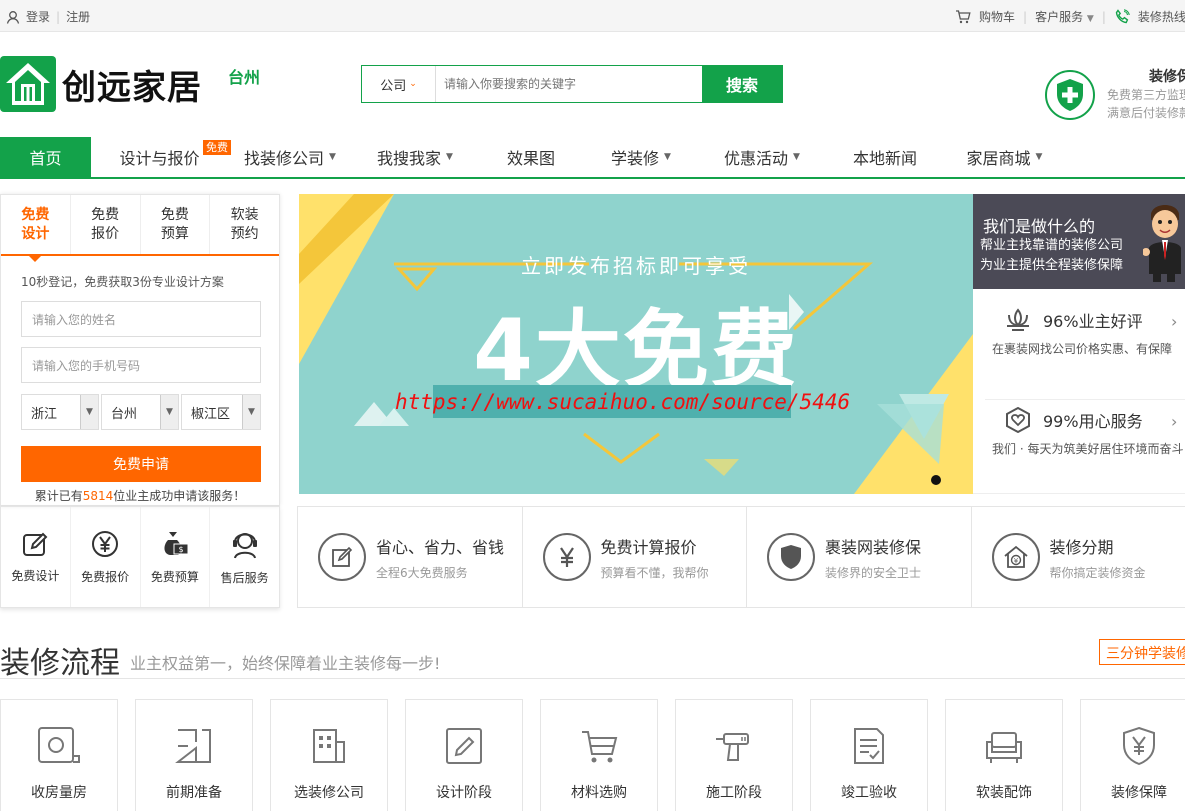 This screenshot has width=1185, height=811. I want to click on mascot-icon, so click(1162, 243).